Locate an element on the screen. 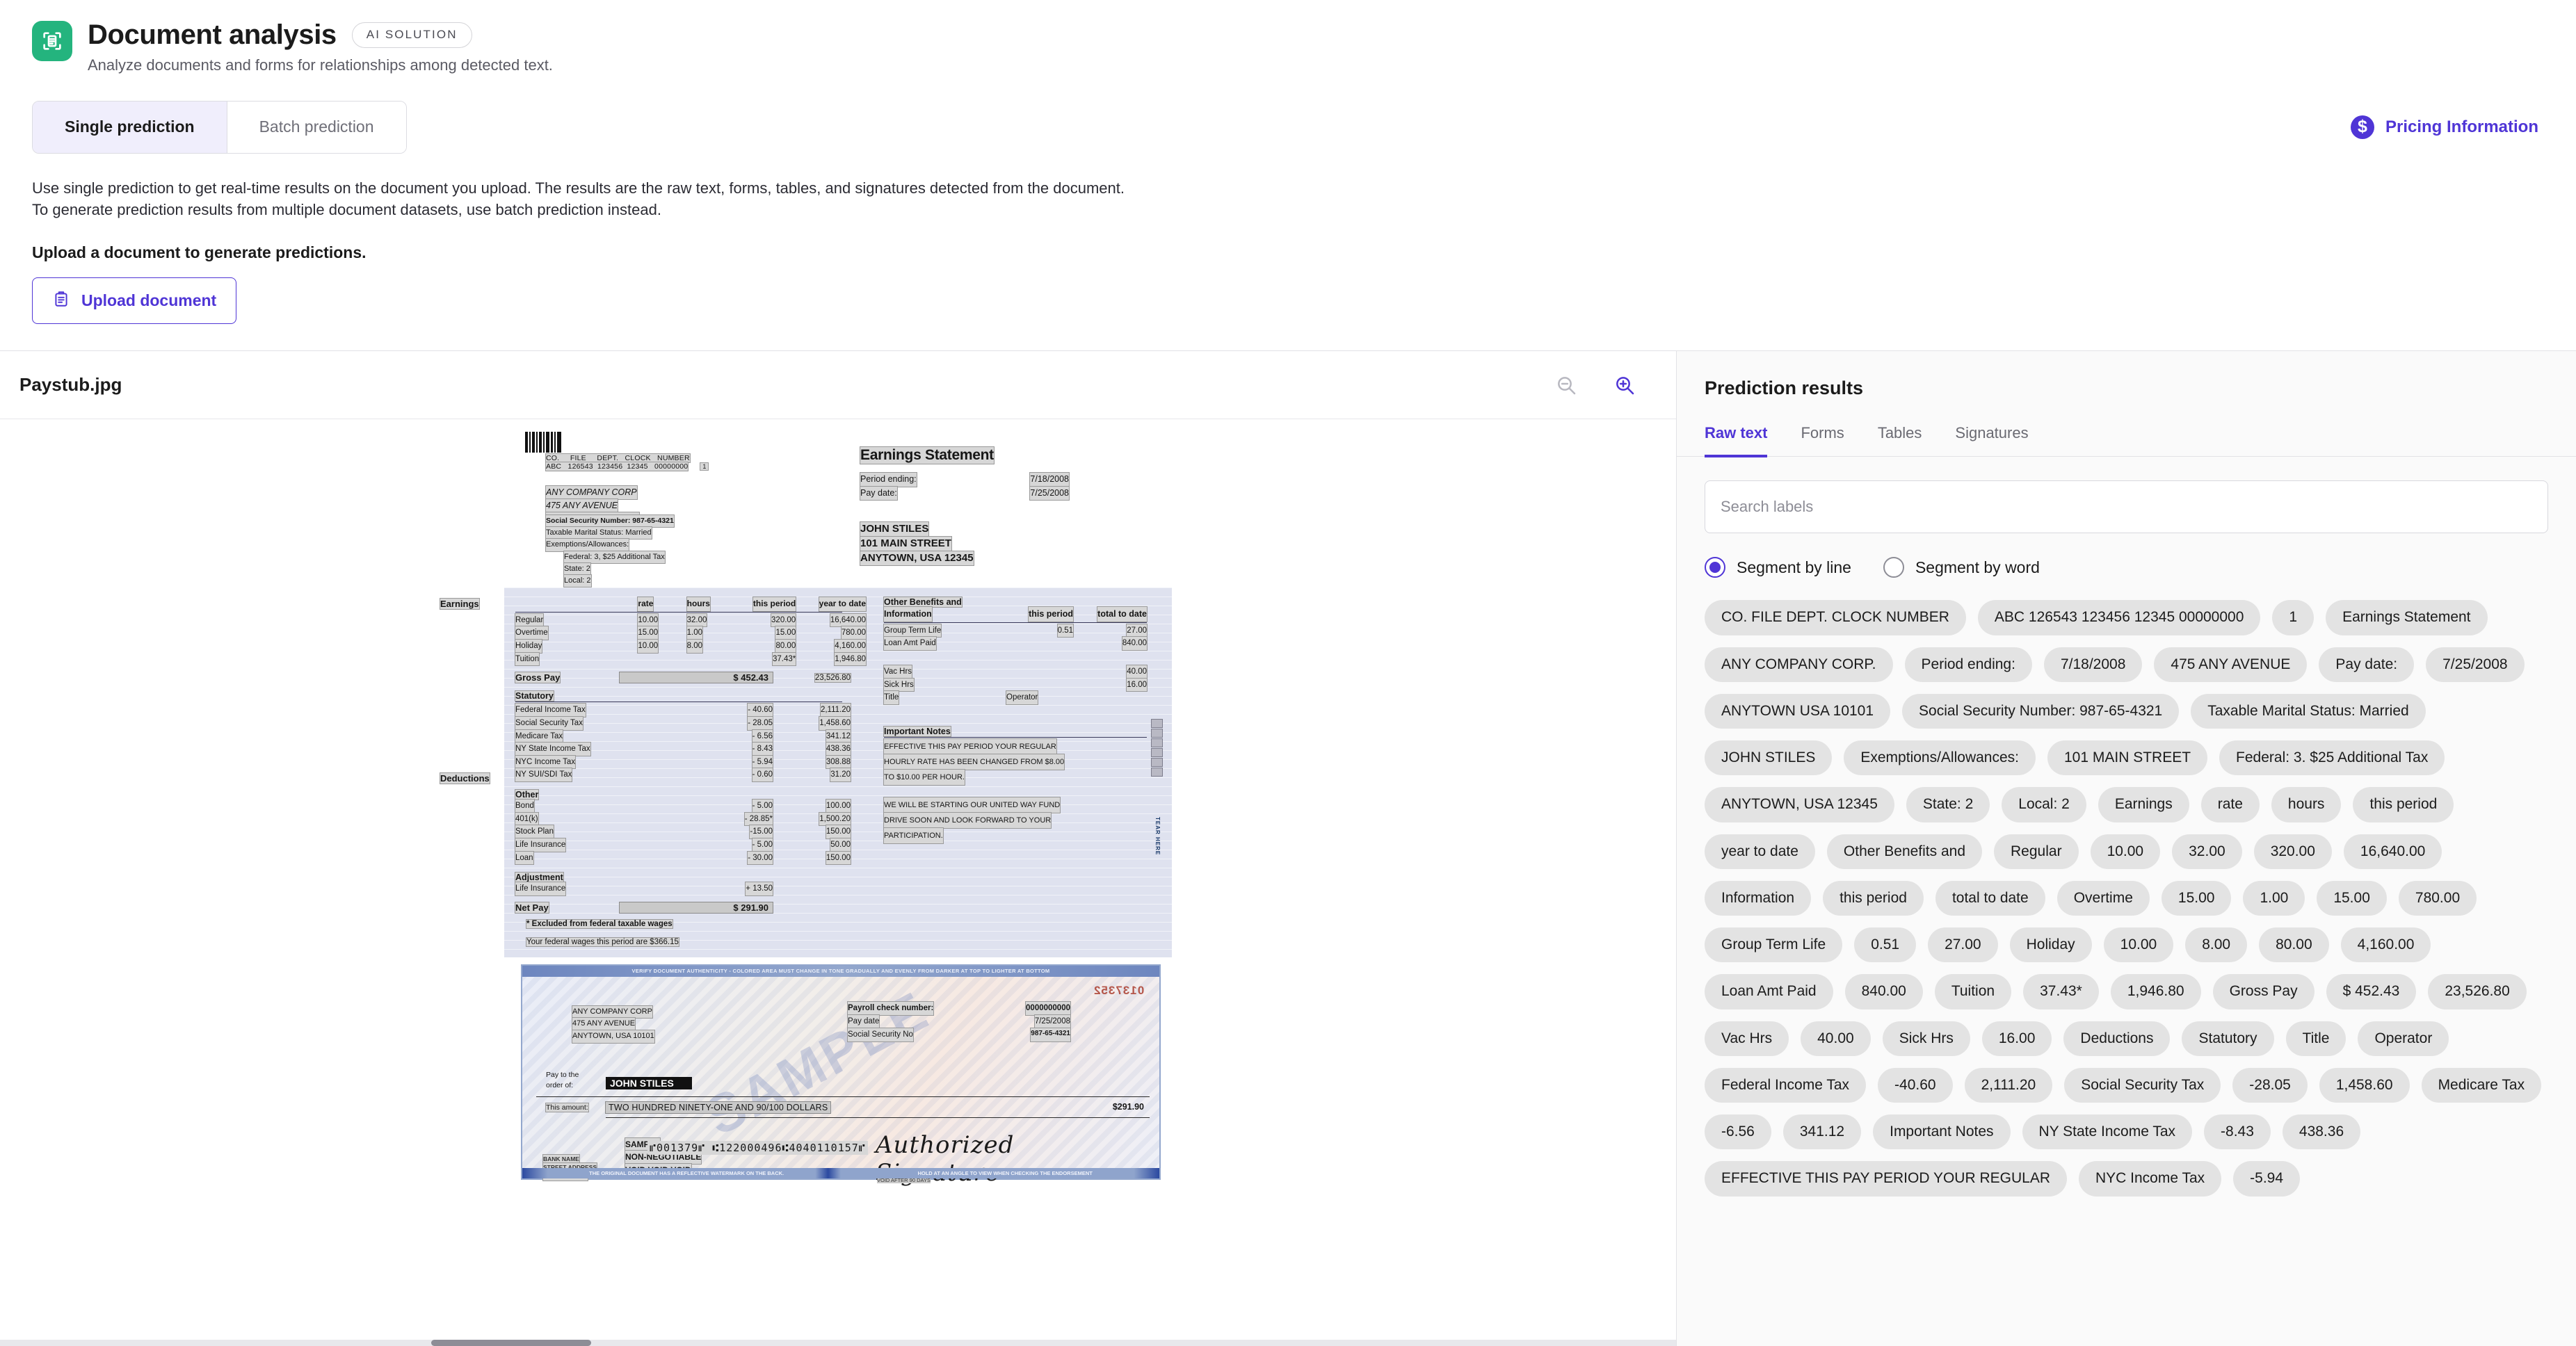 The height and width of the screenshot is (1346, 2576). label-chip: ANYTOWN, USA 12345 is located at coordinates (1799, 804).